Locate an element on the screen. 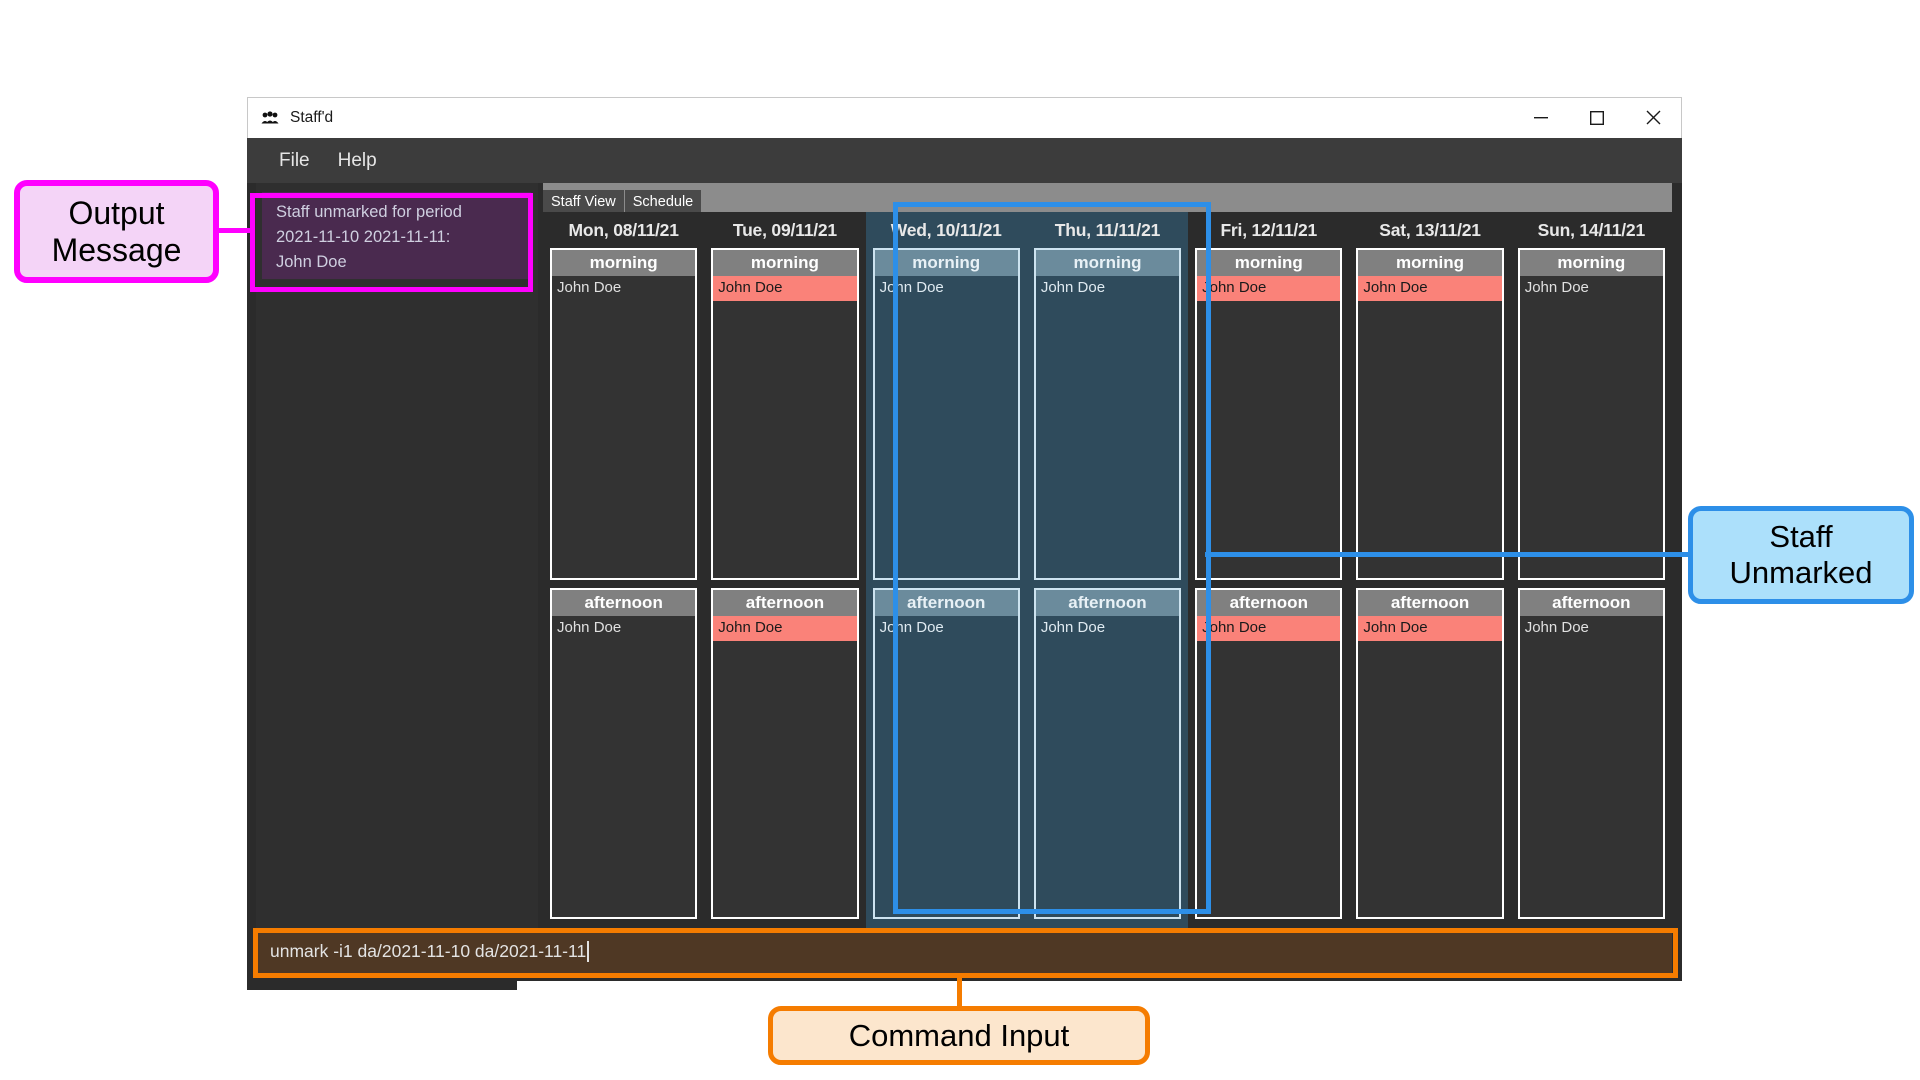  annotation-connector-output is located at coordinates (236, 230).